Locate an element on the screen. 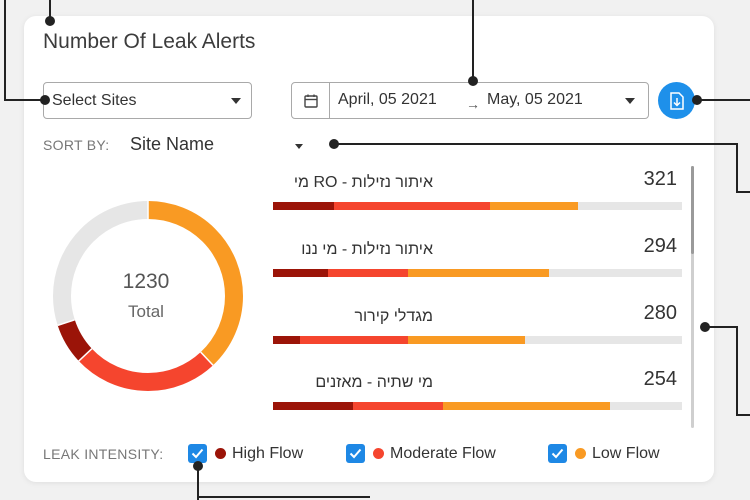  legend-low-flow: Low Flow is located at coordinates (604, 453).